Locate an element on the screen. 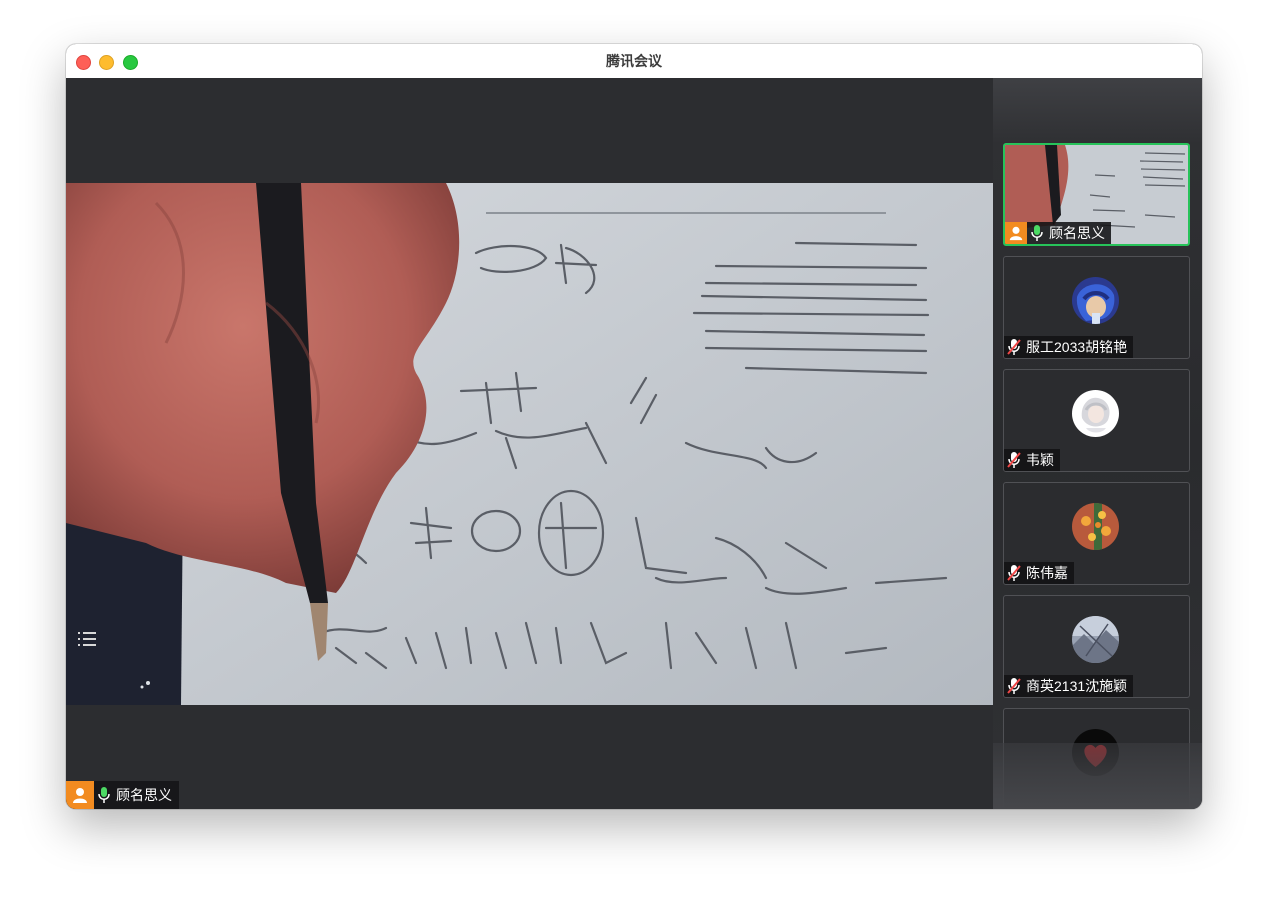 The height and width of the screenshot is (897, 1268). gallery-scroll-fade is located at coordinates (1097, 776).